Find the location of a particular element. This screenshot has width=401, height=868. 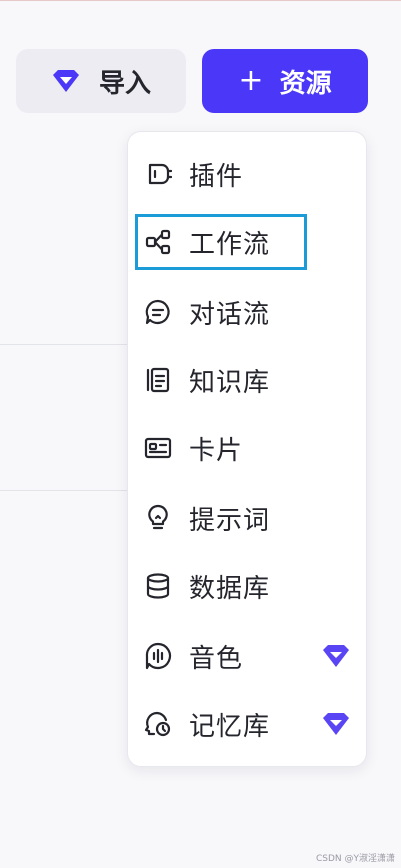

add-resource-button-label: 资源 is located at coordinates (305, 83).